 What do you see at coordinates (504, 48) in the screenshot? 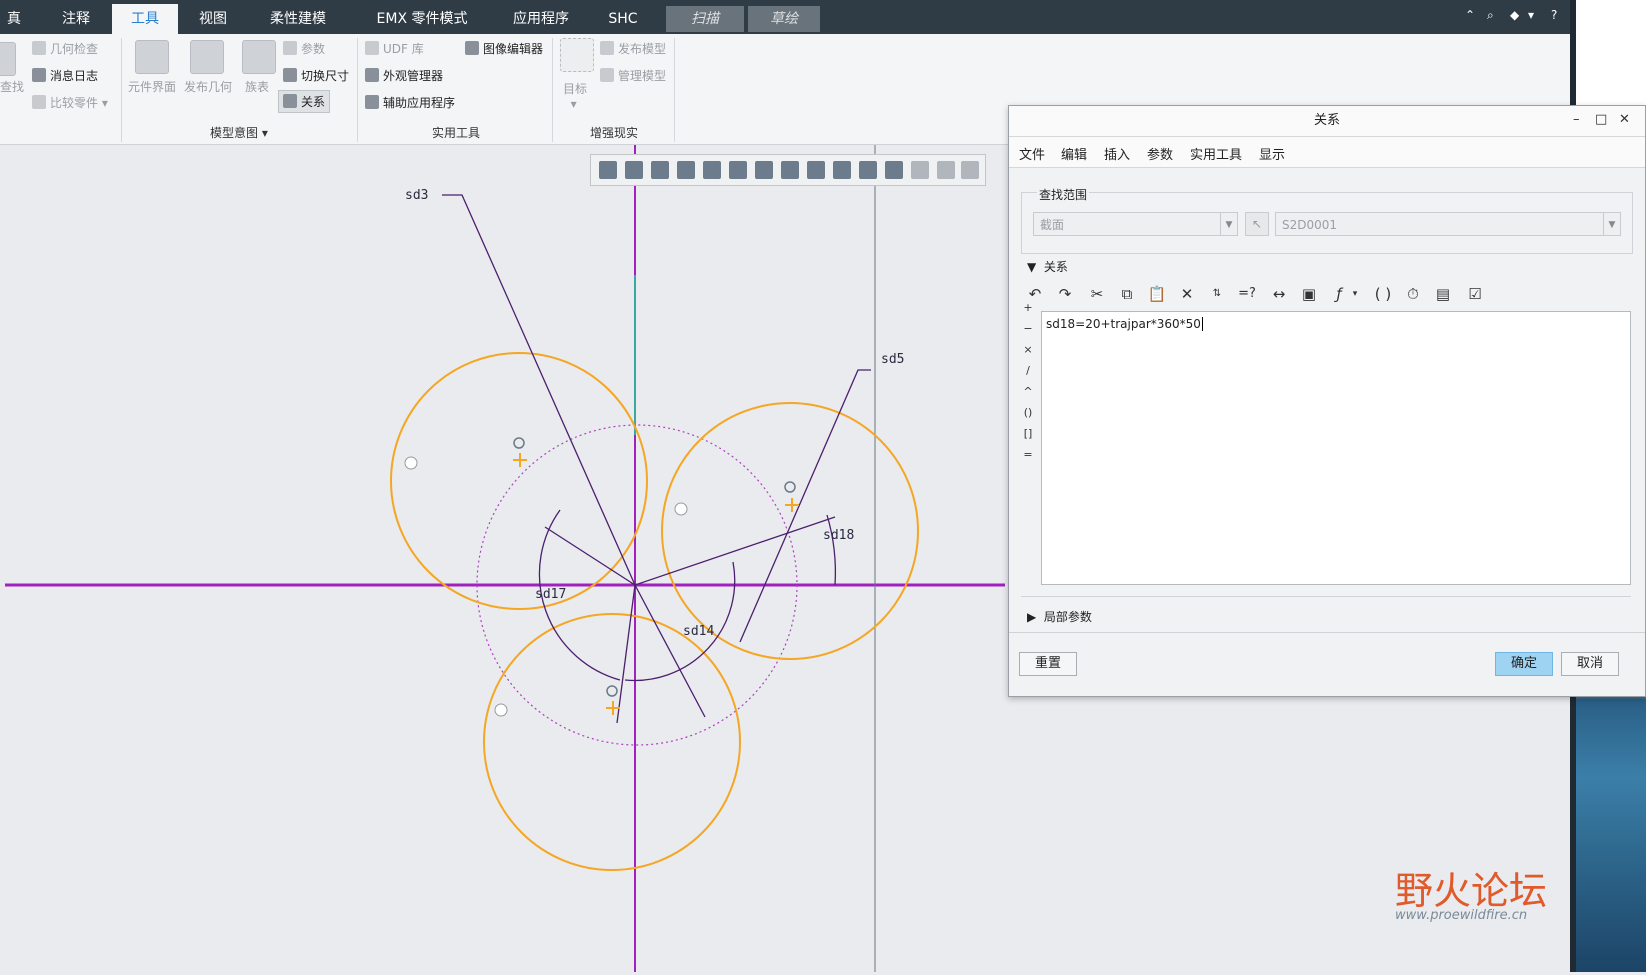
I see `image-editor-button: 图像编辑器` at bounding box center [504, 48].